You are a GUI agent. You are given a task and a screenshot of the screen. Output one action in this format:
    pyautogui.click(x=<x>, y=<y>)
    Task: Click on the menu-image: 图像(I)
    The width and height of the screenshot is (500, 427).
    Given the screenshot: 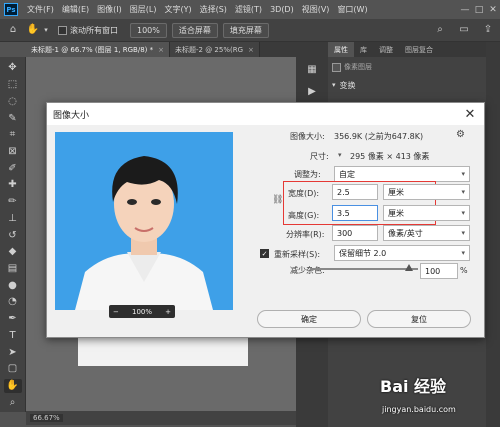 What is the action you would take?
    pyautogui.click(x=109, y=9)
    